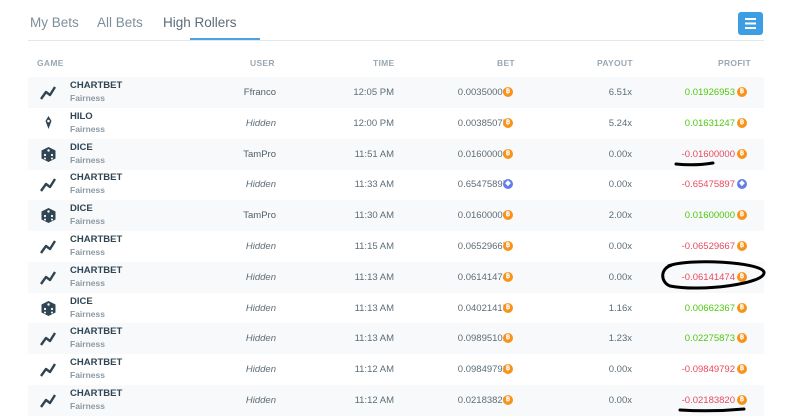  What do you see at coordinates (482, 277) in the screenshot?
I see `bet-amount: 0.06141474` at bounding box center [482, 277].